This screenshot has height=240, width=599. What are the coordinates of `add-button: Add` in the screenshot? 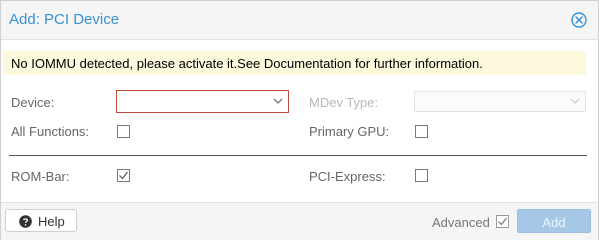 It's located at (554, 221).